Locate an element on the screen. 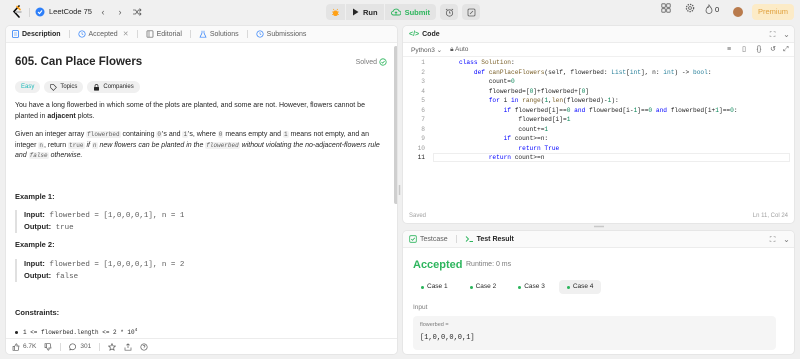 This screenshot has width=800, height=359. constraint-item: 1 <= flowerbed.length <= 2 * 104 is located at coordinates (76, 332).